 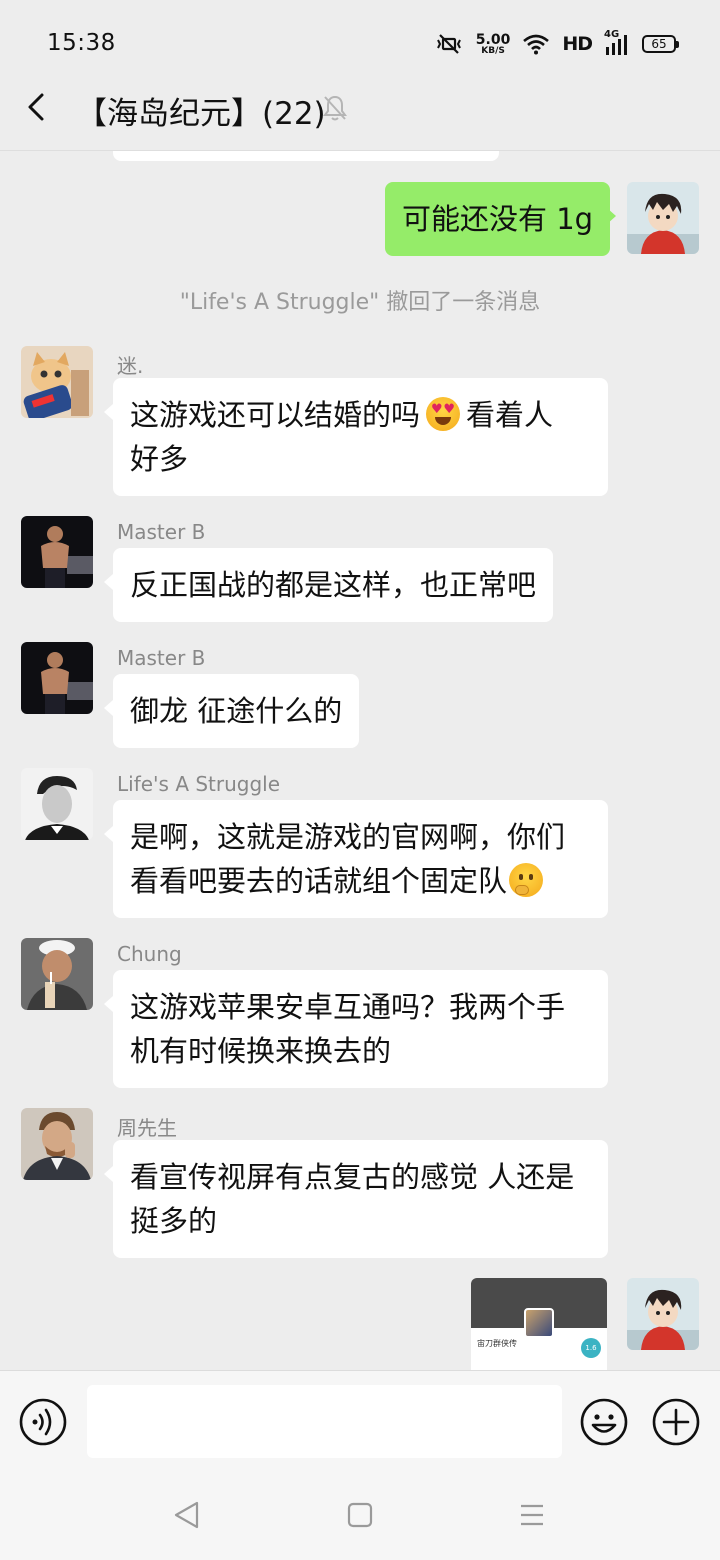 I want to click on avatar-mi, so click(x=57, y=382).